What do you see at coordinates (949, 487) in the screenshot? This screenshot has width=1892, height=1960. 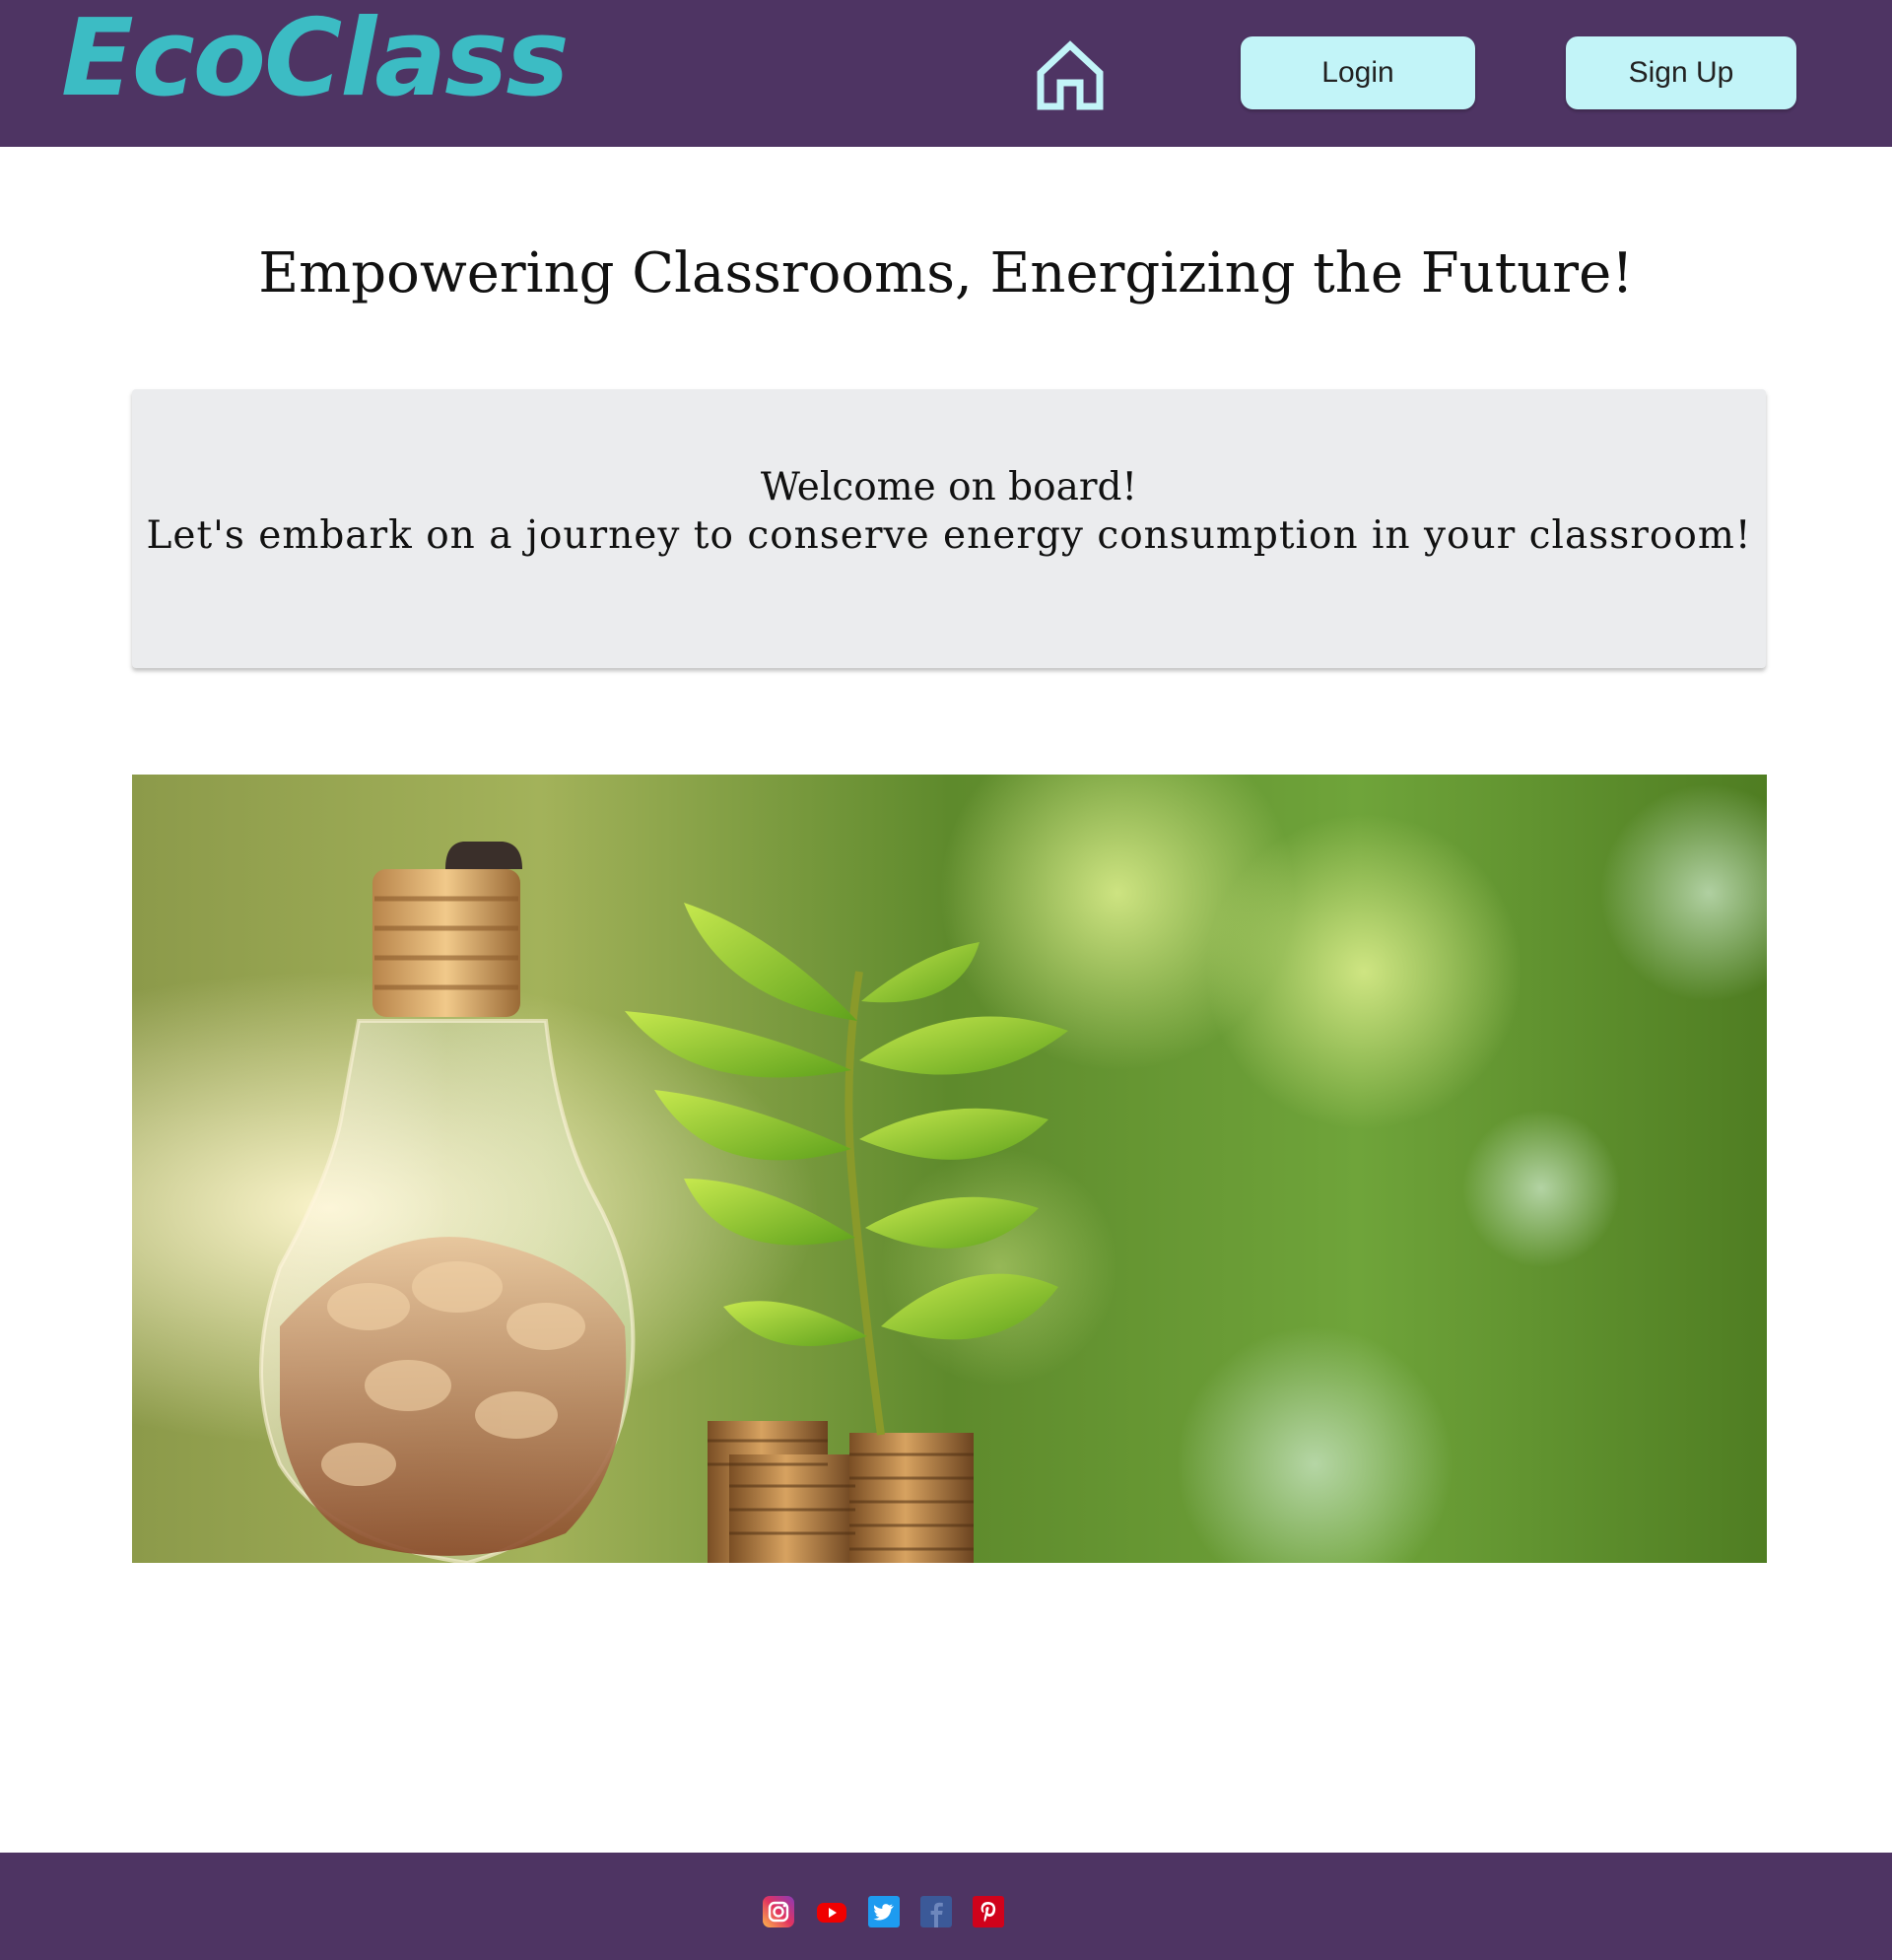 I see `welcome-line-1: Welcome on board!` at bounding box center [949, 487].